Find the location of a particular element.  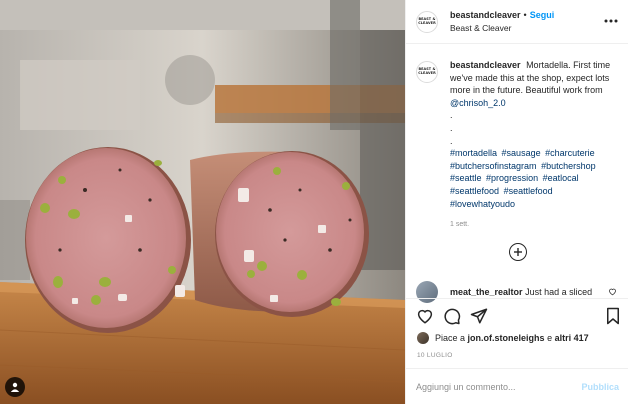

account-avatar: BEAST & CLEAVER is located at coordinates (427, 21).